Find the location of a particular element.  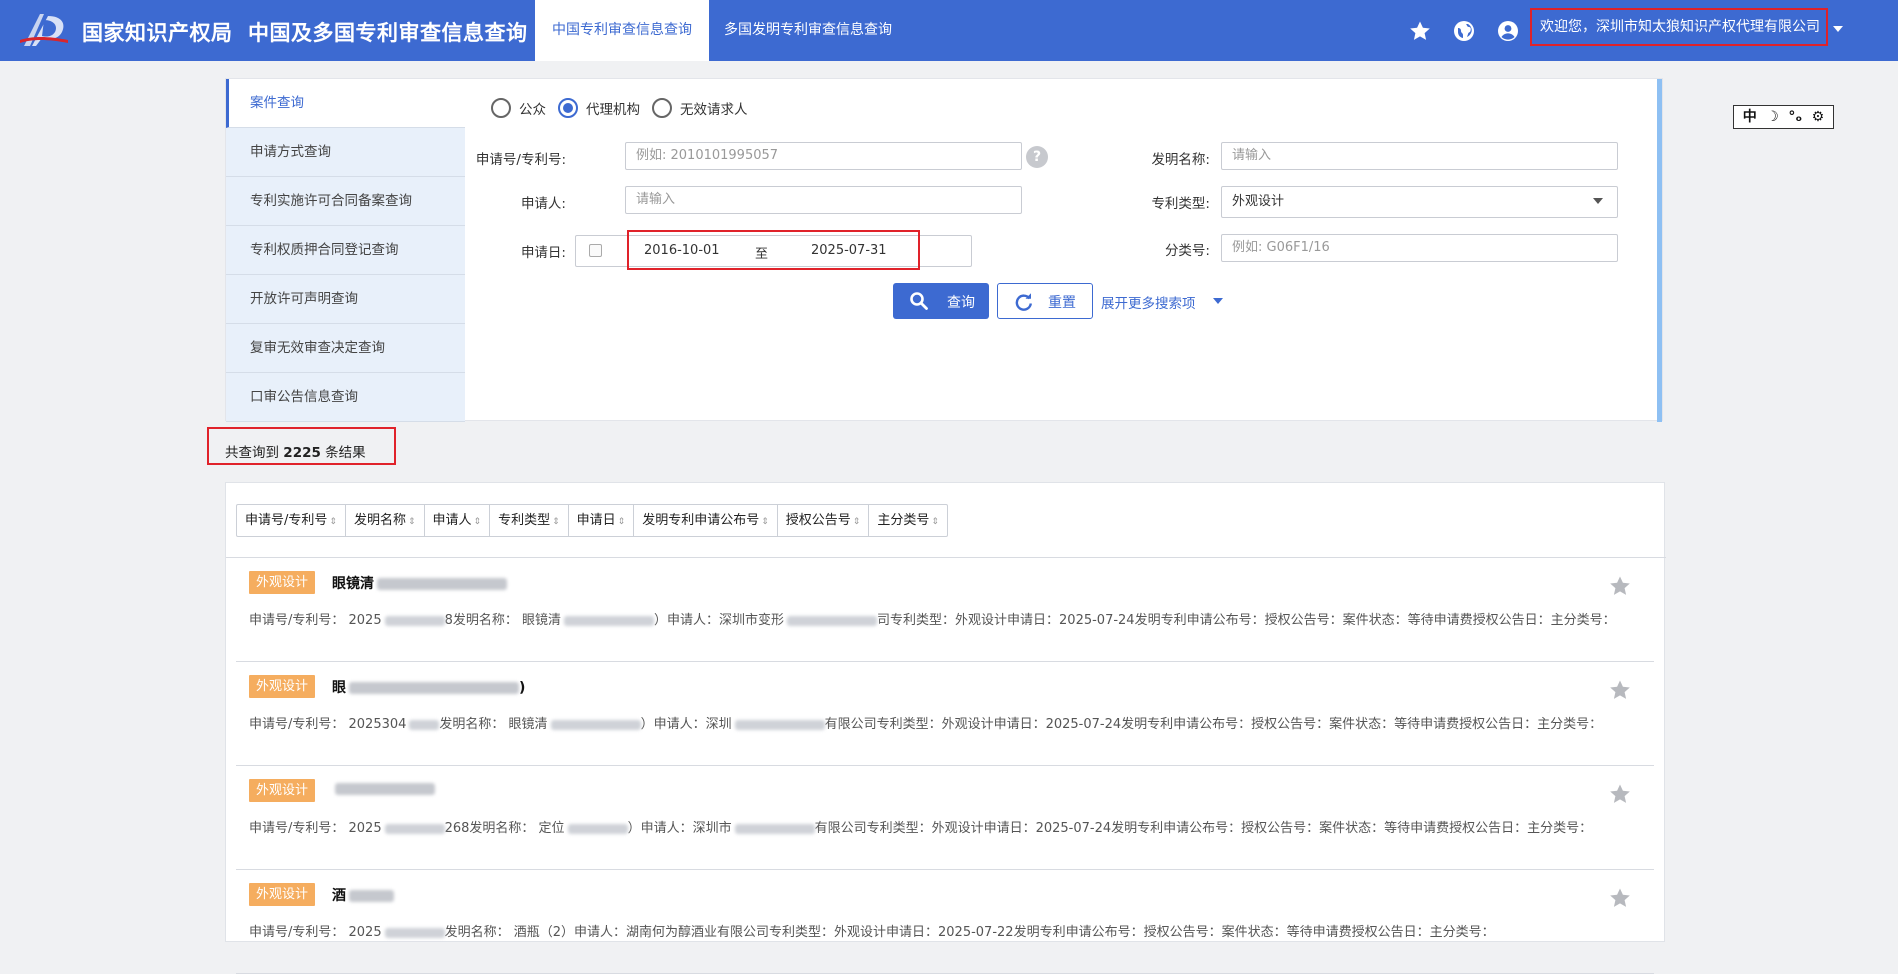

result-title is located at coordinates (383, 789).